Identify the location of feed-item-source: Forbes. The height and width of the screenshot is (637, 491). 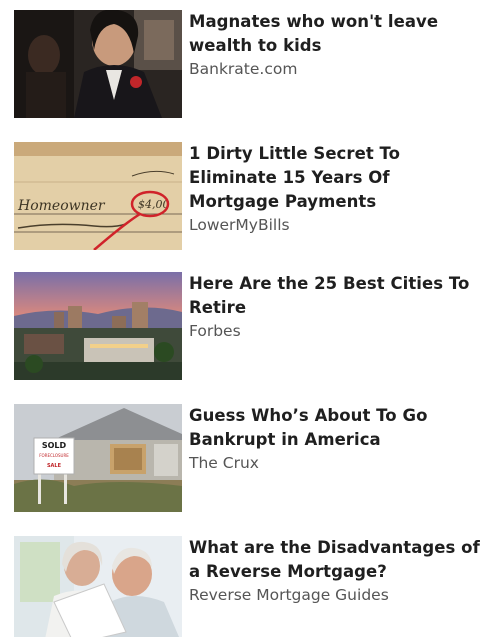
(215, 331).